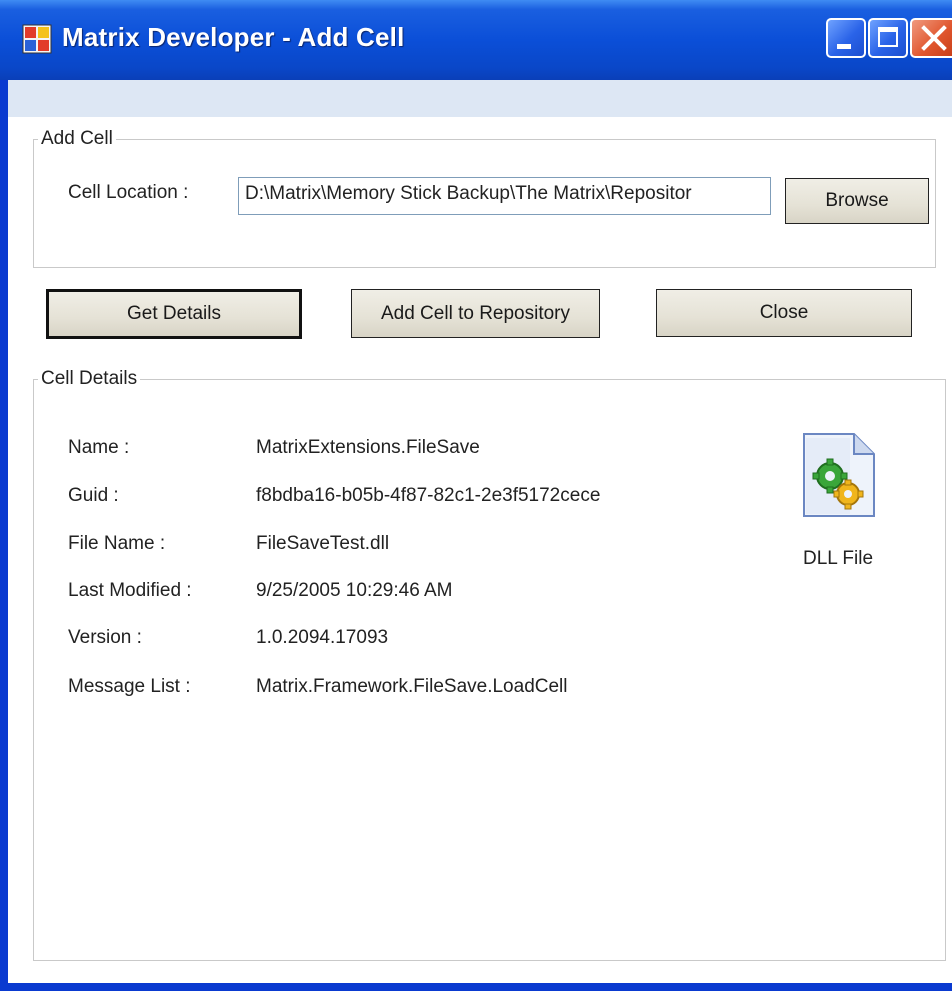 The height and width of the screenshot is (991, 952). What do you see at coordinates (233, 37) in the screenshot?
I see `window-title: Matrix Developer - Add Cell` at bounding box center [233, 37].